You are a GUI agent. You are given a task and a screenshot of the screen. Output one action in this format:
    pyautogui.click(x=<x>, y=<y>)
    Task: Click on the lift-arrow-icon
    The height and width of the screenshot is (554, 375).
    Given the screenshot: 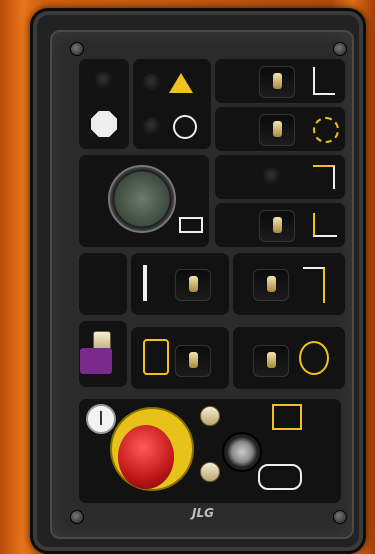 What is the action you would take?
    pyautogui.click(x=145, y=283)
    